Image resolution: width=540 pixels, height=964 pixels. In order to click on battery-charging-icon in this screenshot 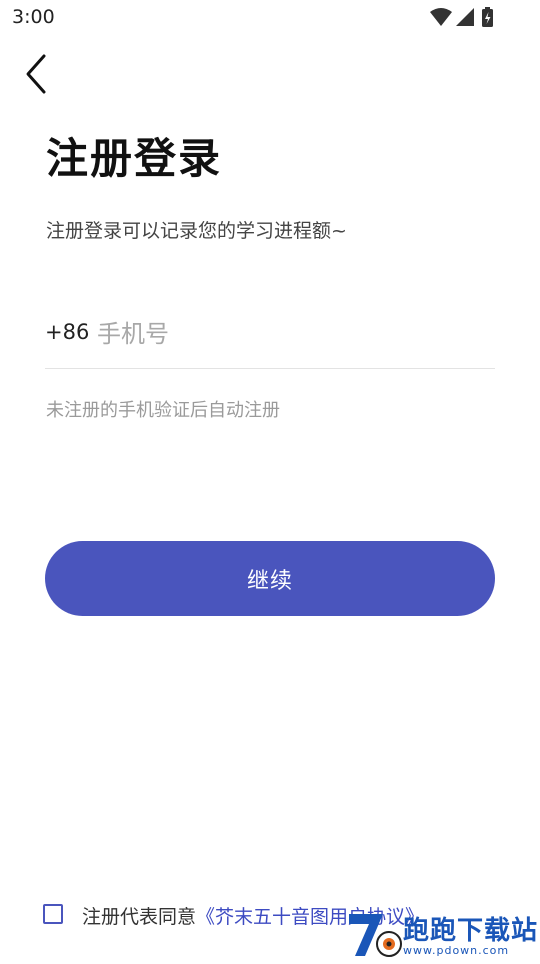, I will do `click(487, 17)`.